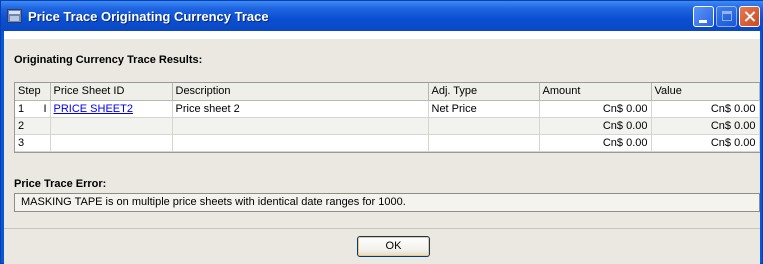  I want to click on column-header-adj-type: Adj. Type, so click(484, 92).